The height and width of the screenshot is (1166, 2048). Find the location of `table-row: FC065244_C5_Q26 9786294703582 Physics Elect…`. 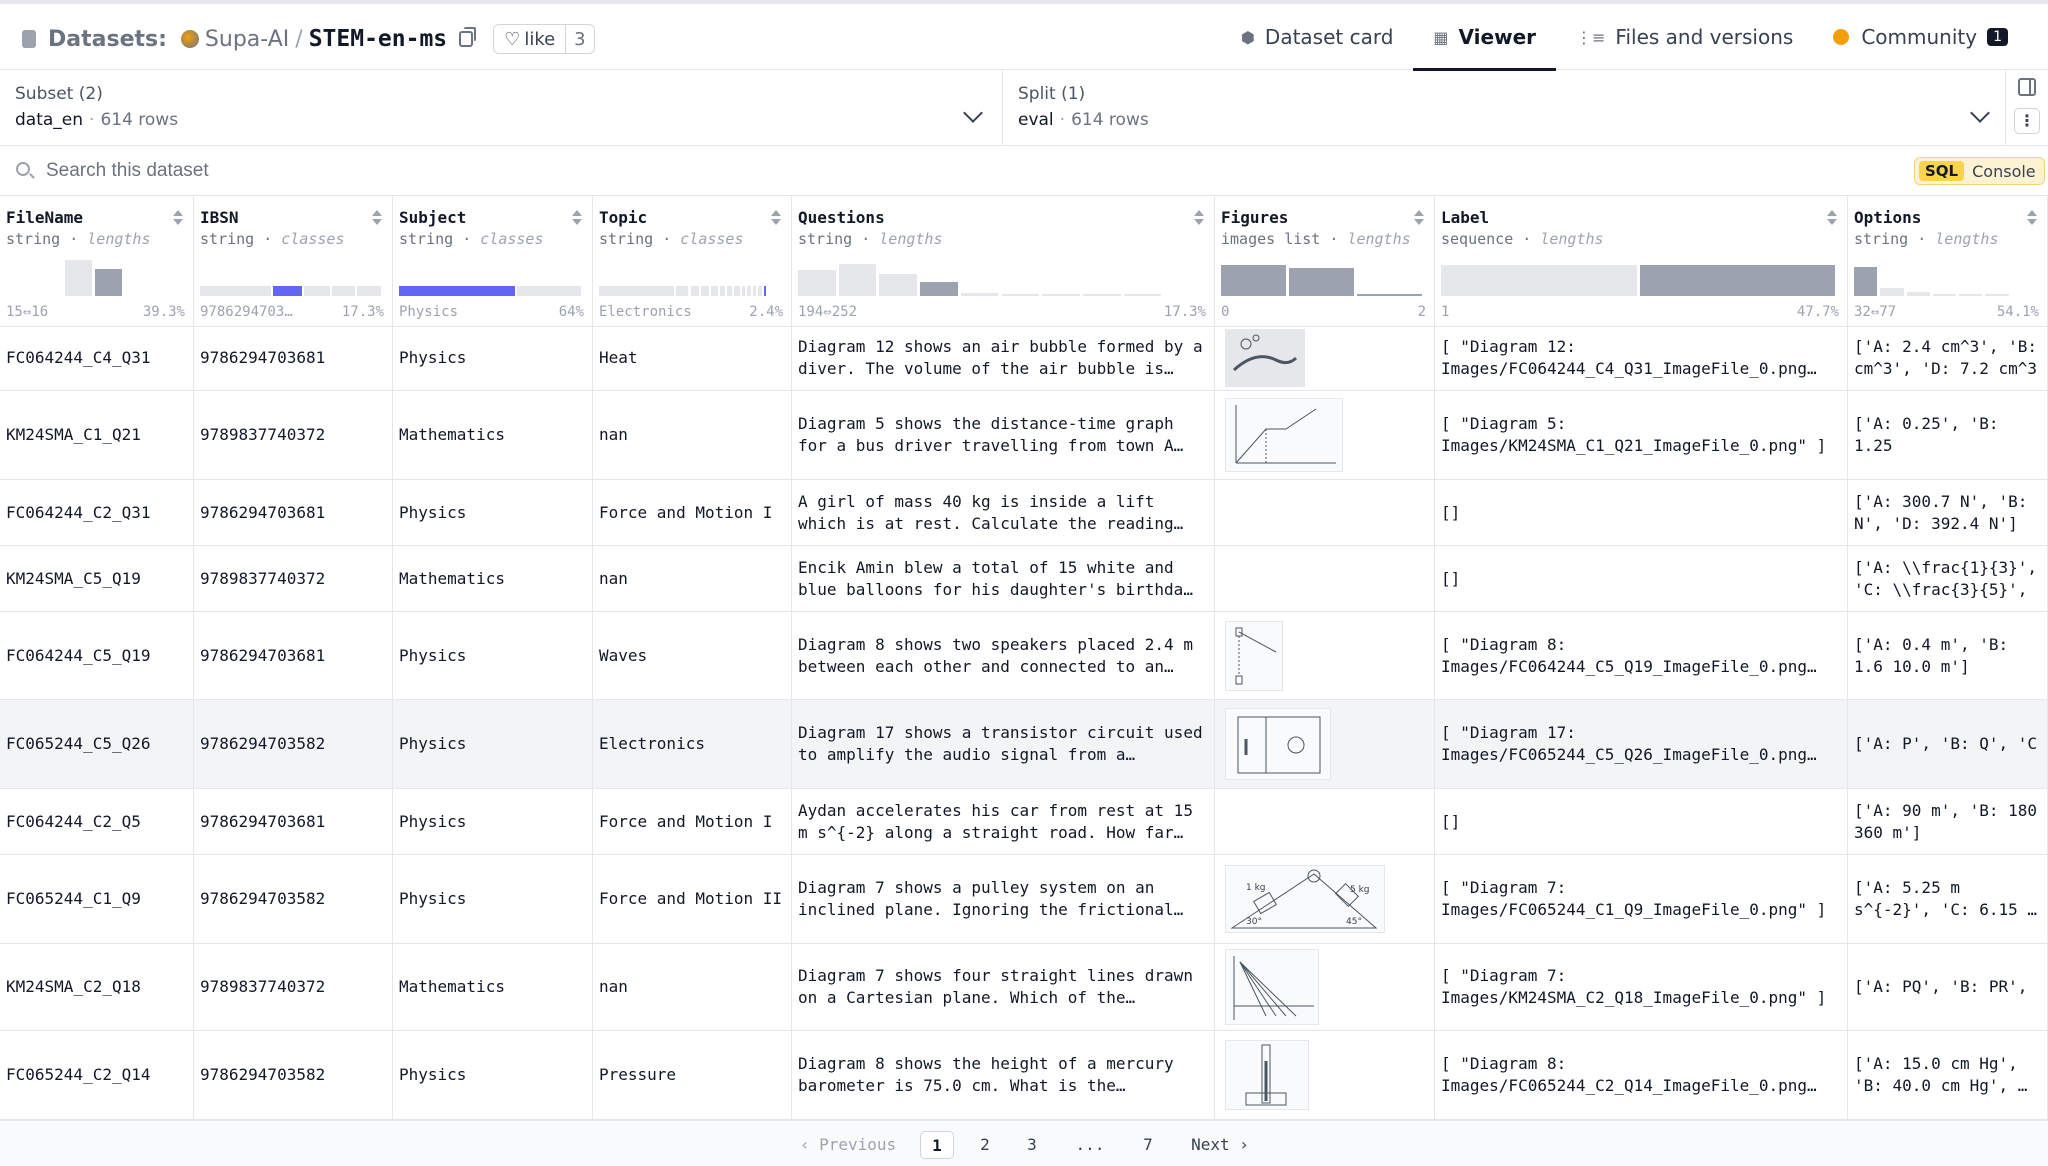

table-row: FC065244_C5_Q26 9786294703582 Physics Elect… is located at coordinates (1024, 744).